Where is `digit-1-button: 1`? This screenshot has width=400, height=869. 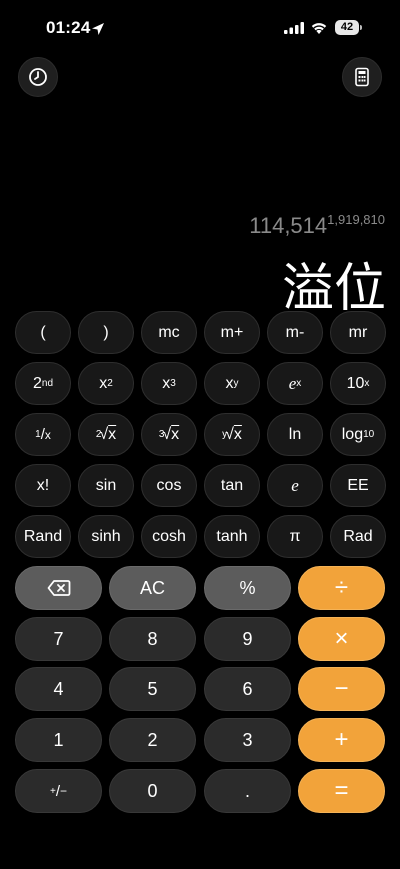
digit-1-button: 1 is located at coordinates (58, 740).